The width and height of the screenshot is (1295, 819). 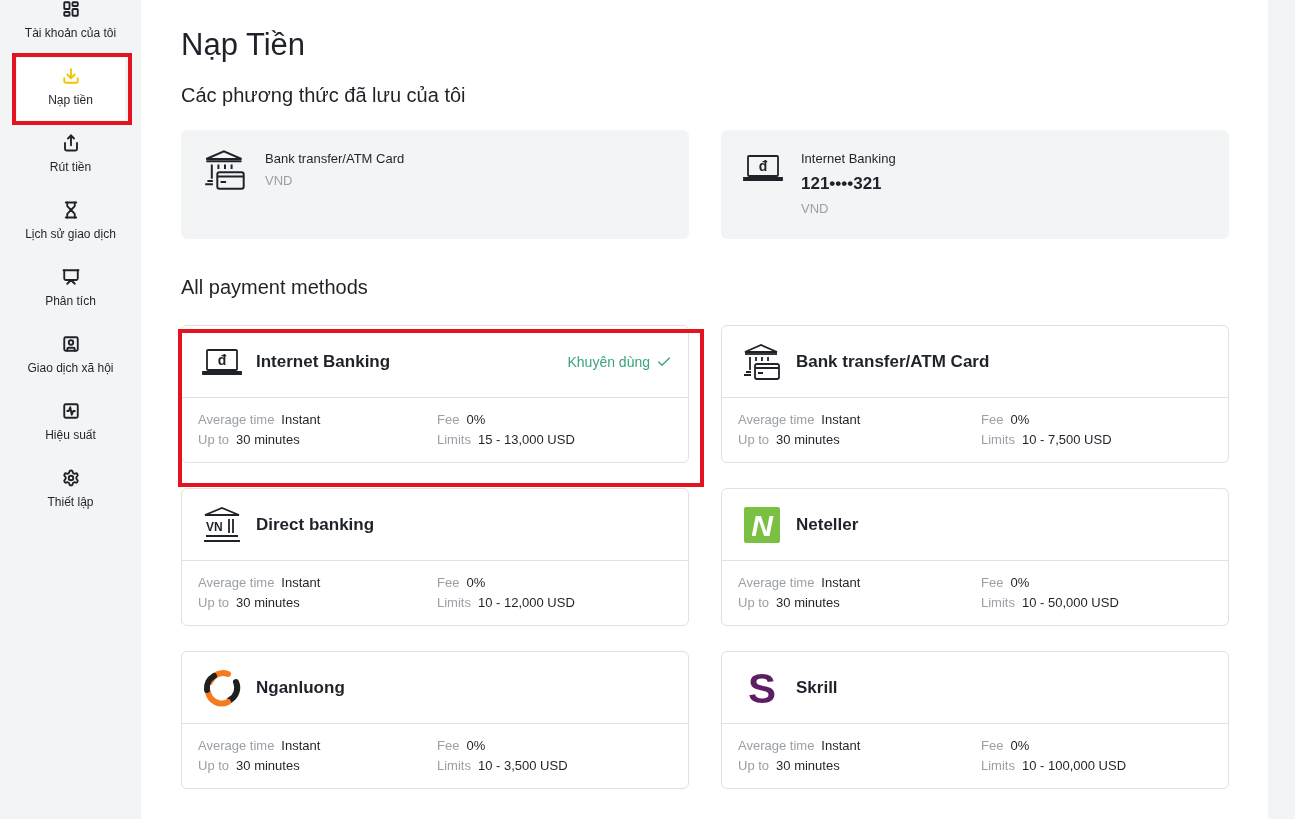 I want to click on neteller-logo: N, so click(x=762, y=524).